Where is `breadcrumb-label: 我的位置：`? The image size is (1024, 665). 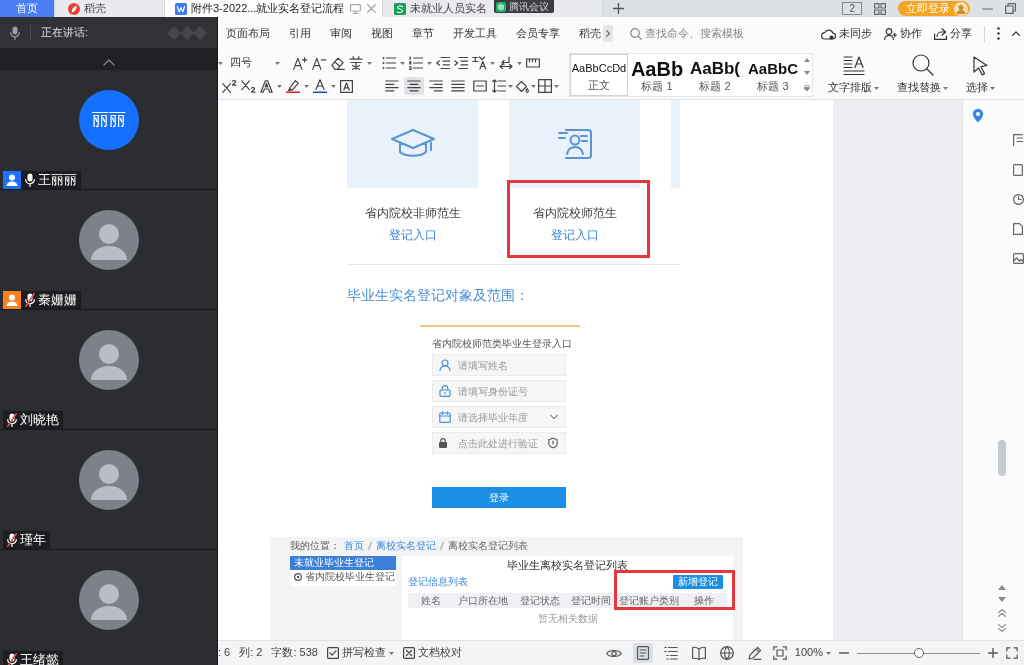 breadcrumb-label: 我的位置： is located at coordinates (315, 546).